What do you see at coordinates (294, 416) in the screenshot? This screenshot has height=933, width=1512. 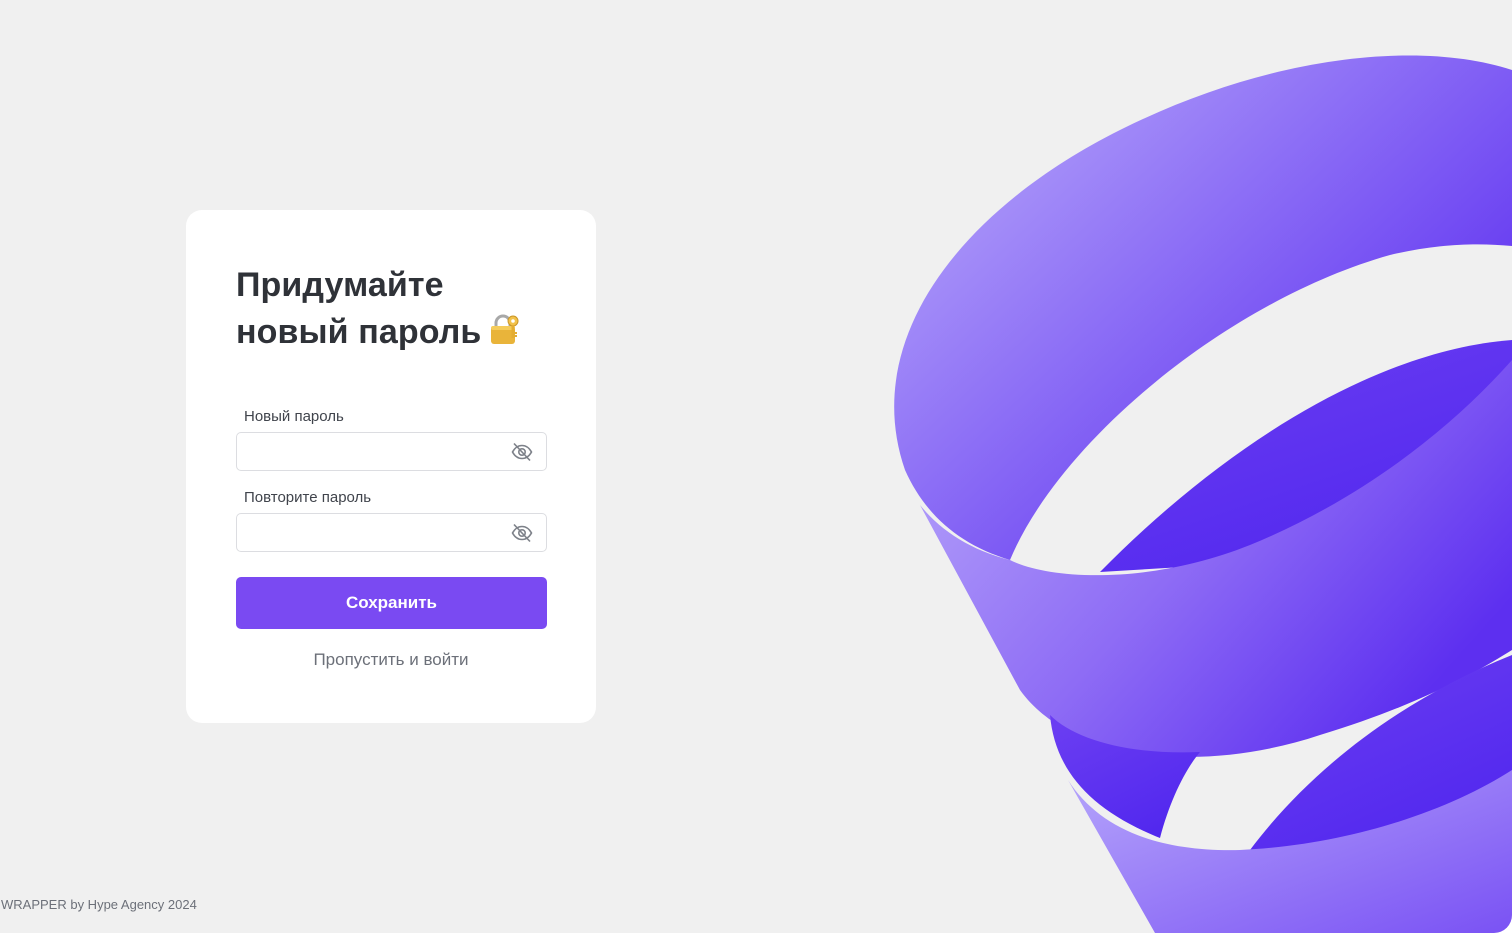 I see `new-password-label: Новый пароль` at bounding box center [294, 416].